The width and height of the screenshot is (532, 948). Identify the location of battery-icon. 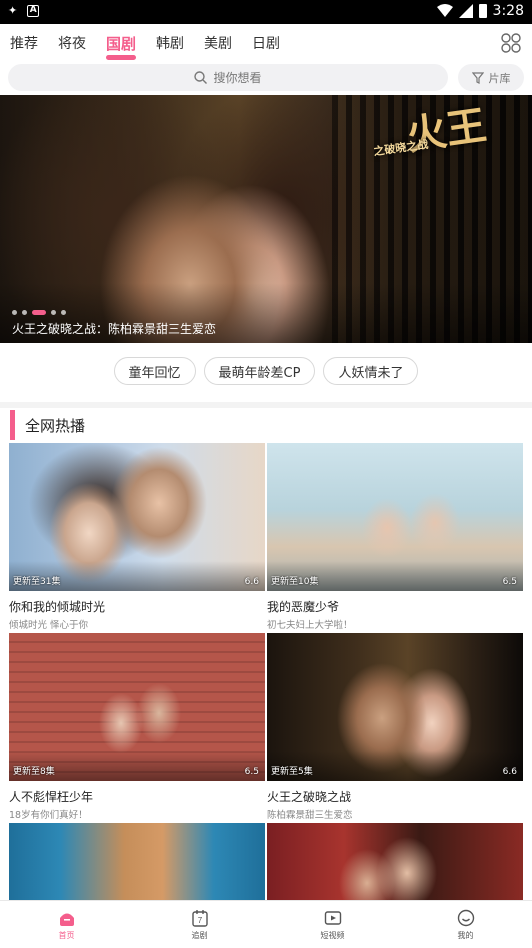
(482, 11).